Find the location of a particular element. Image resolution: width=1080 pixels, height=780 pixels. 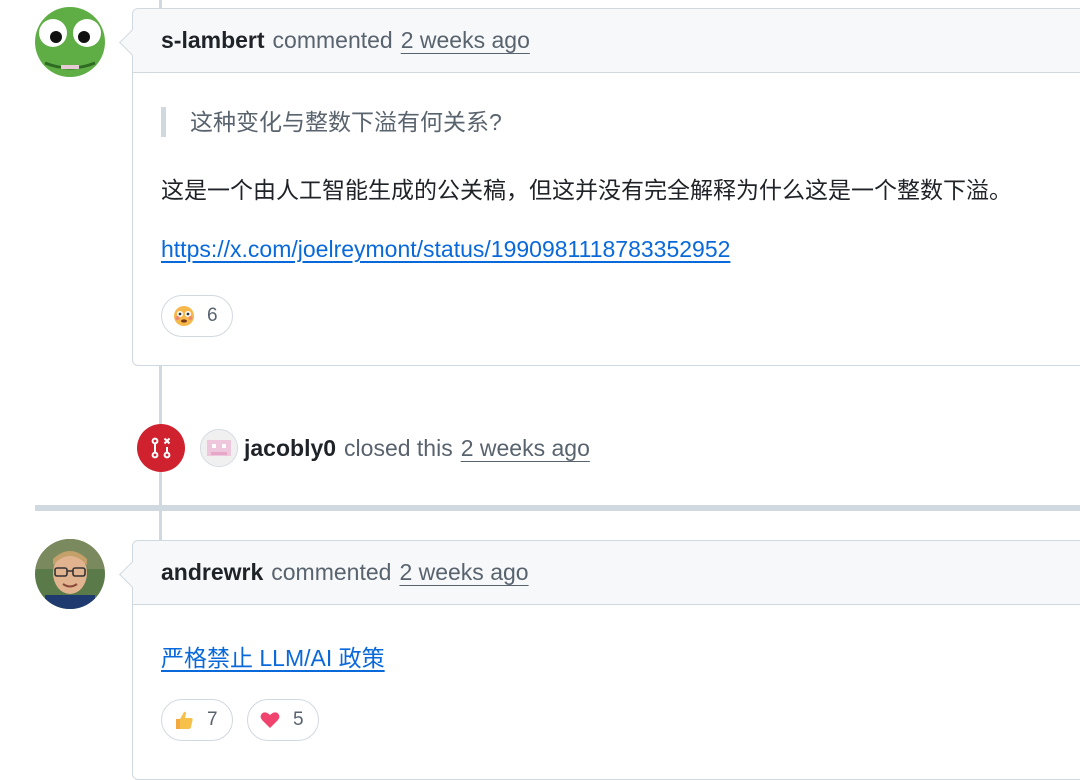

event-author: jacobly0 is located at coordinates (290, 448).